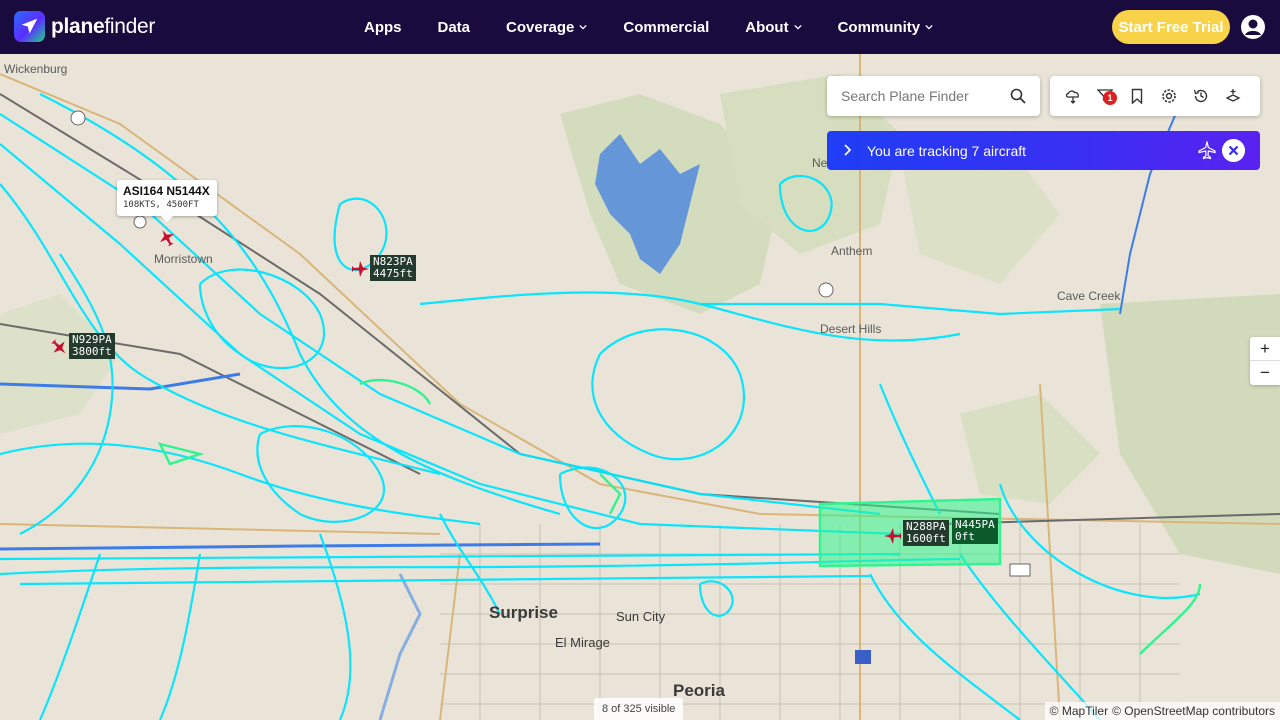 This screenshot has height=720, width=1280. Describe the element at coordinates (921, 96) in the screenshot. I see `search-input` at that location.